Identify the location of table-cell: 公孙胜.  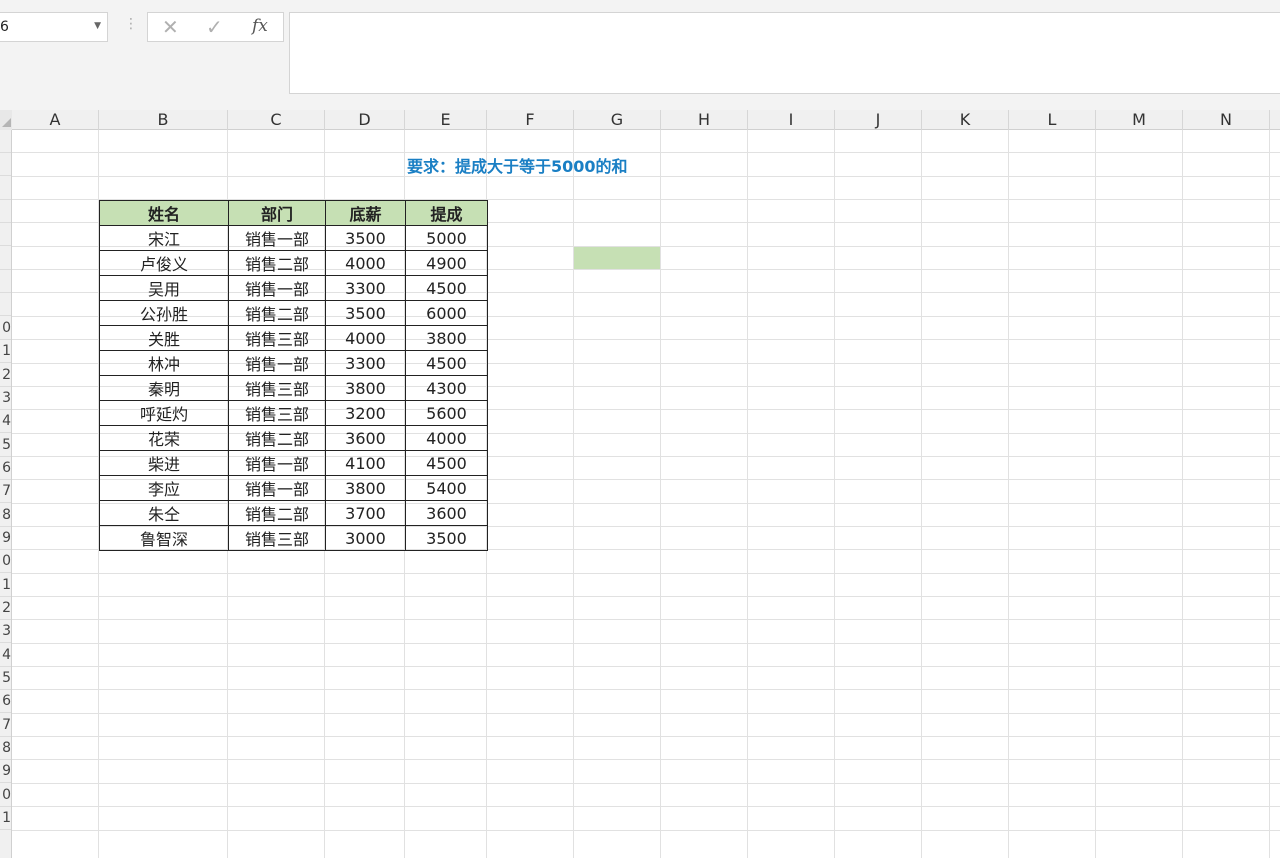
(164, 313).